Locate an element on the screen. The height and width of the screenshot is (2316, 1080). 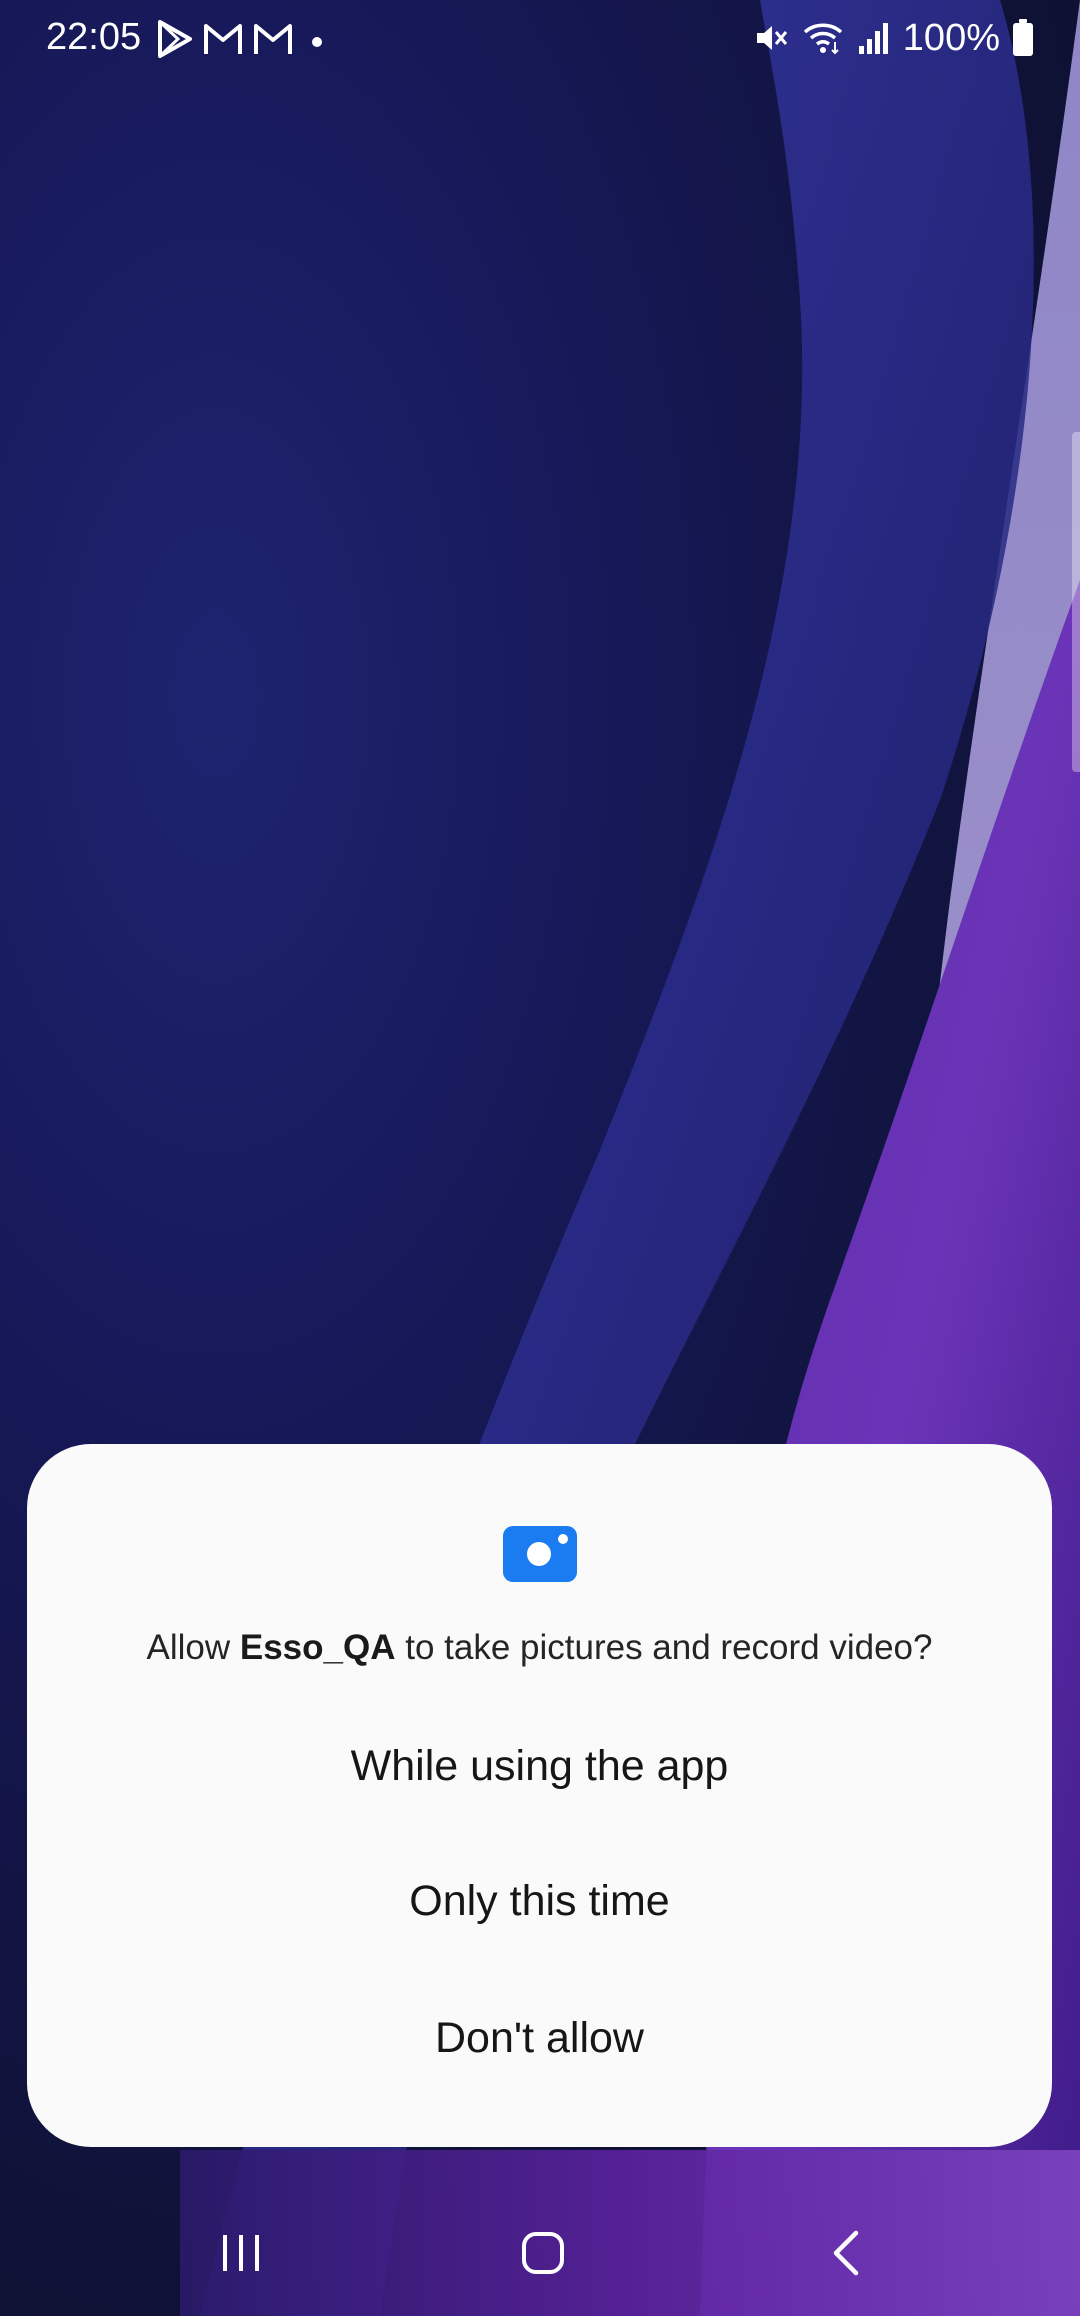
message-prefix: Allow is located at coordinates (193, 1647).